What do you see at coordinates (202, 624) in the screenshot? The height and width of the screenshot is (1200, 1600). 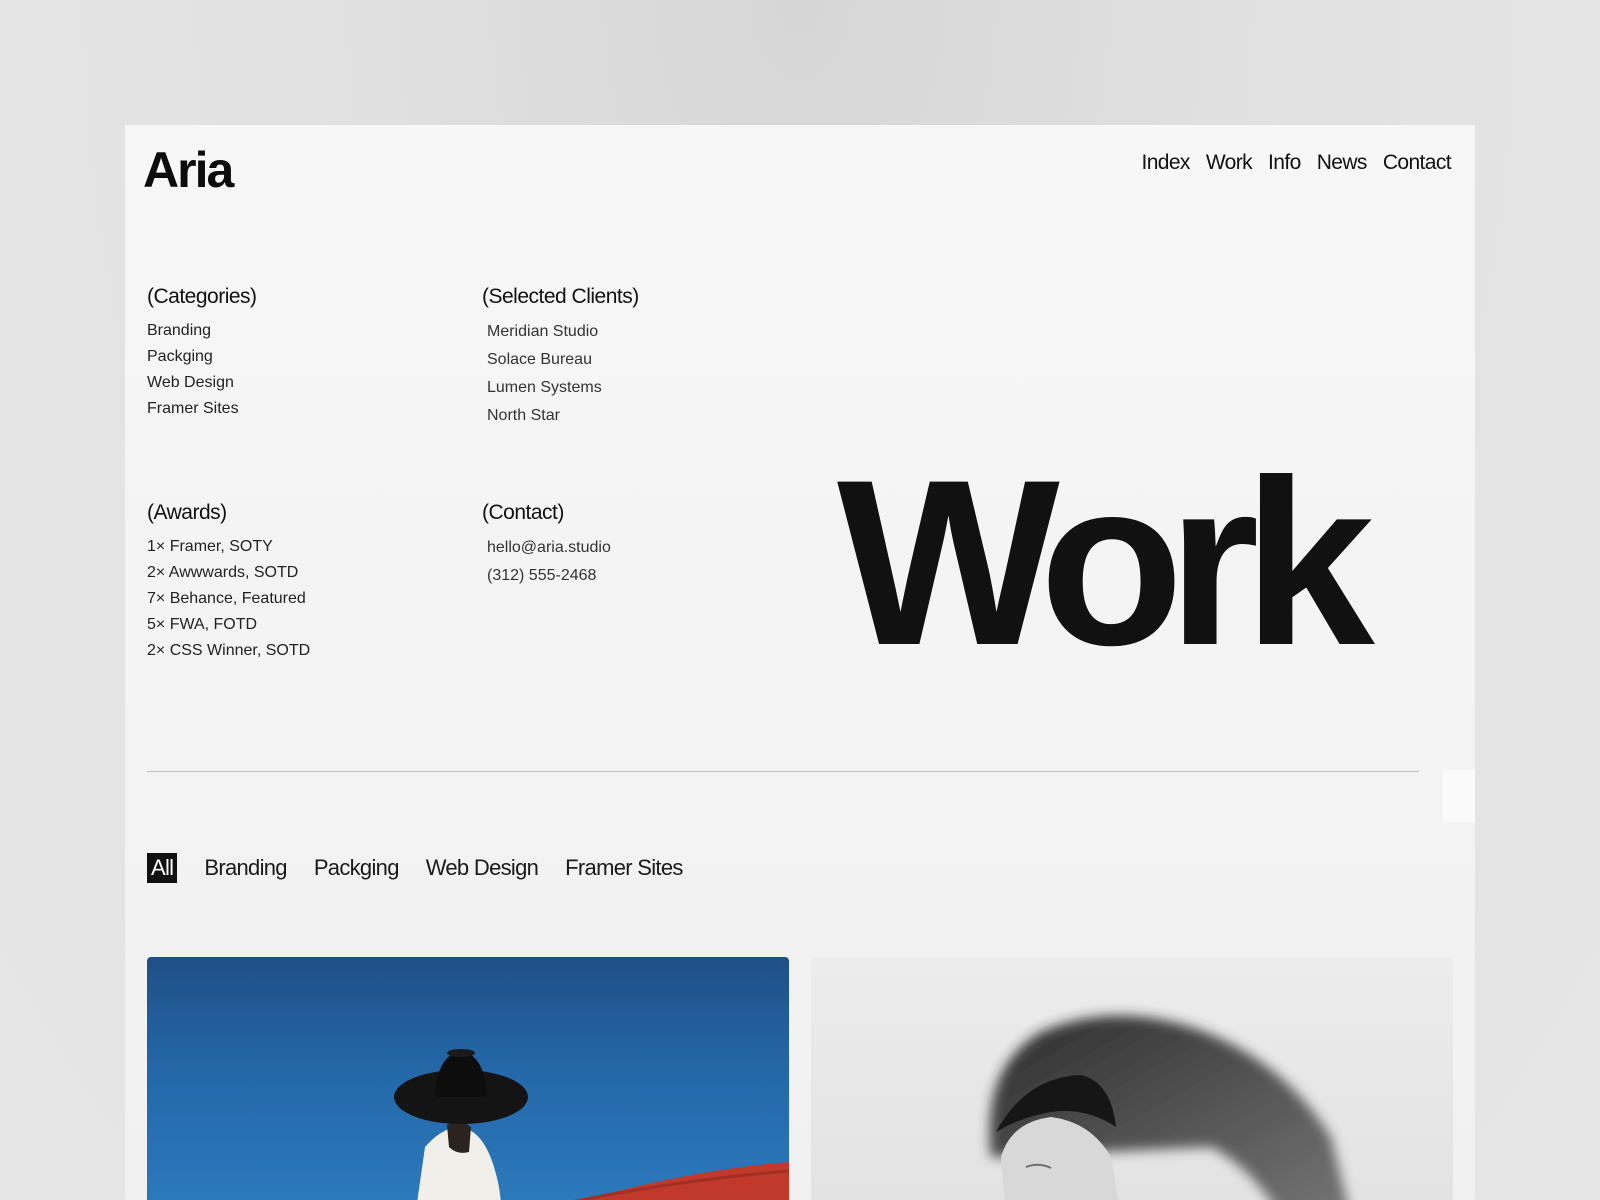 I see `award-item: 5× FWA, FOTD` at bounding box center [202, 624].